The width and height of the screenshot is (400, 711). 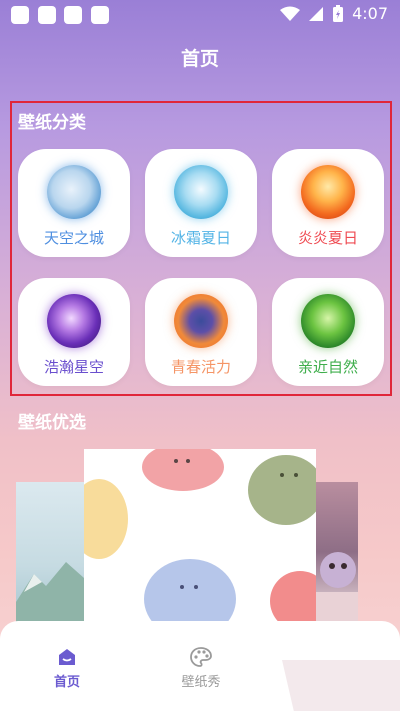 I want to click on wifi-icon, so click(x=290, y=13).